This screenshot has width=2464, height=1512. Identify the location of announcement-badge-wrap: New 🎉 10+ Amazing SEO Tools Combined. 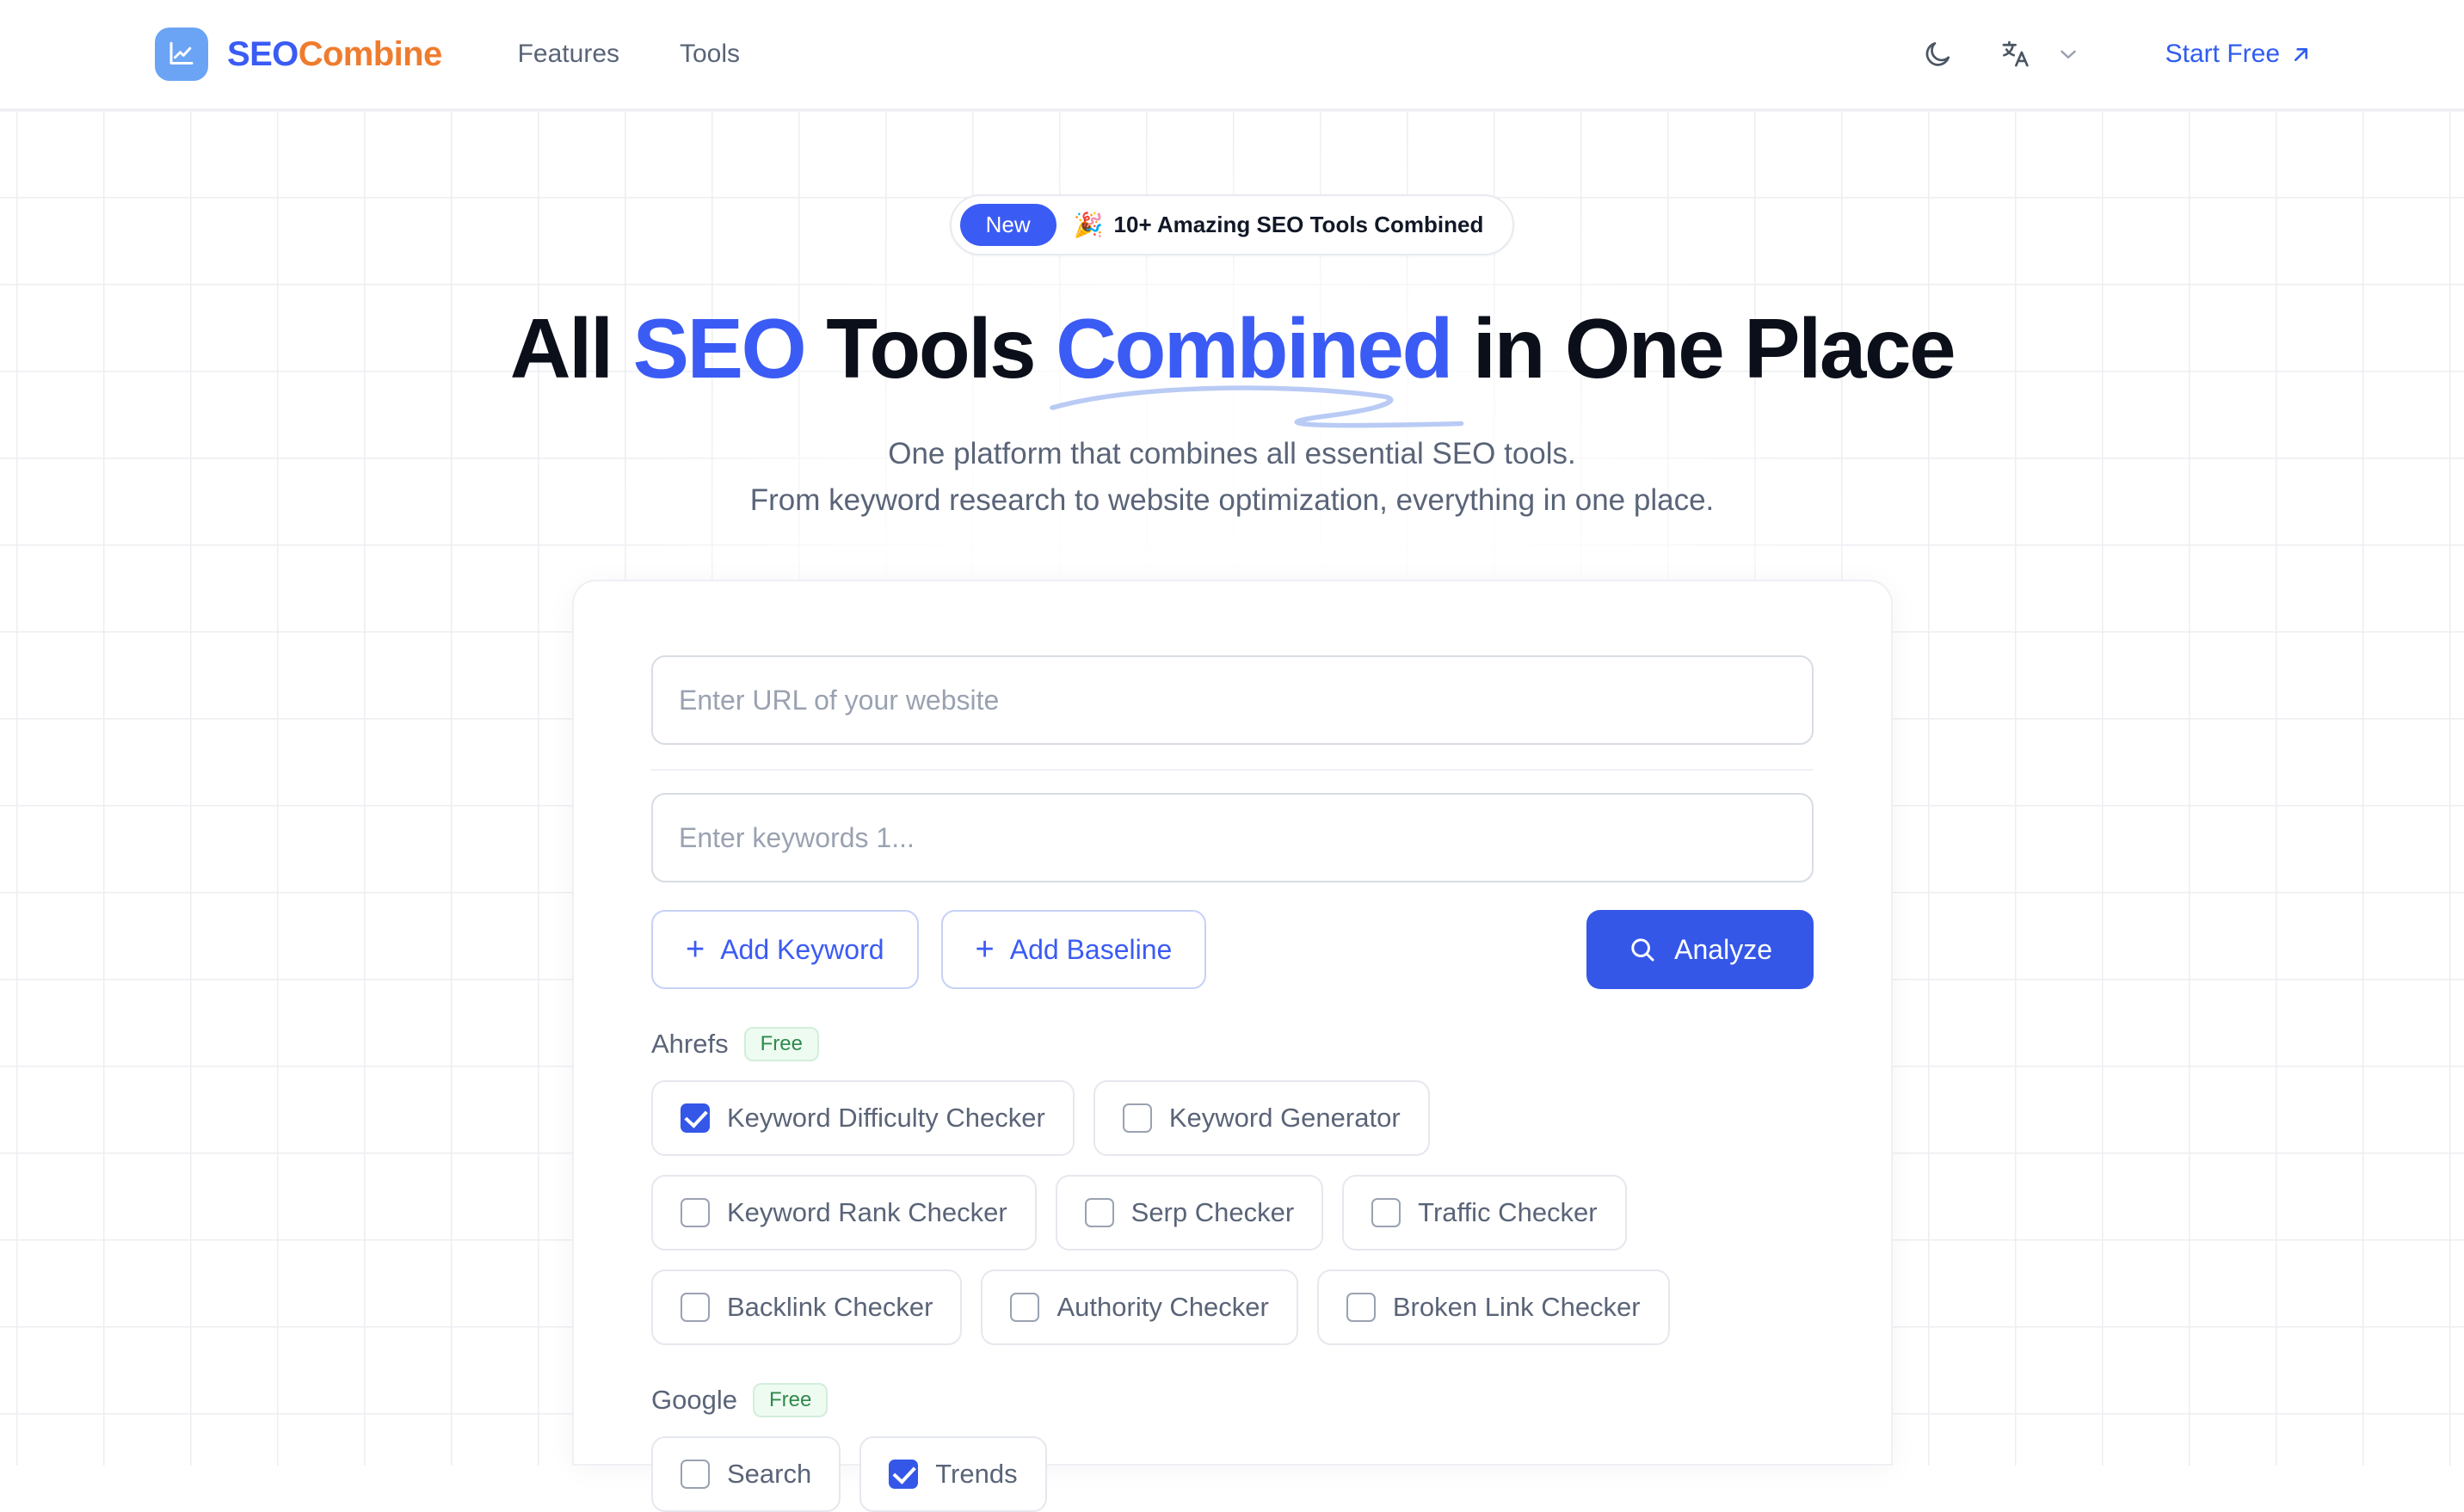
(1232, 225).